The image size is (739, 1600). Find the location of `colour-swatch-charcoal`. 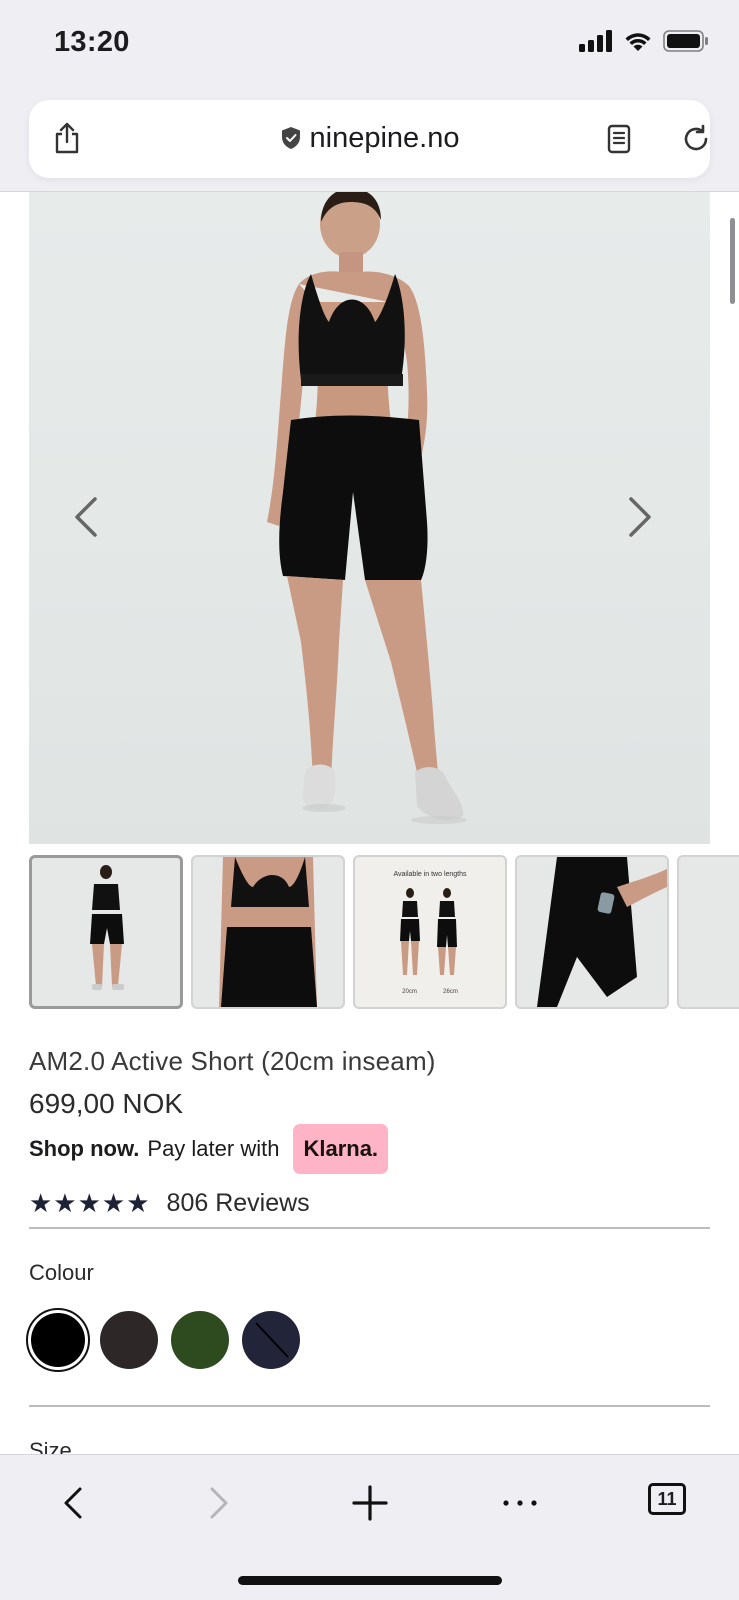

colour-swatch-charcoal is located at coordinates (129, 1340).